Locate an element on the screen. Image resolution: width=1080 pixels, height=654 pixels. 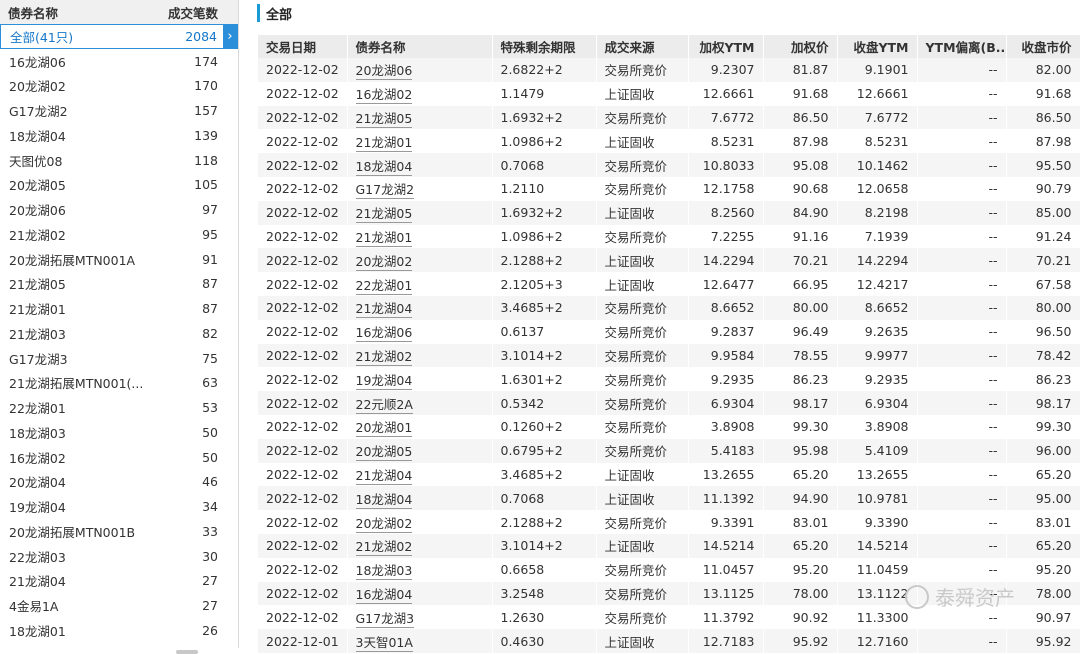
bond-list-item: 20龙湖拓展MTN001B 33 is located at coordinates (119, 531).